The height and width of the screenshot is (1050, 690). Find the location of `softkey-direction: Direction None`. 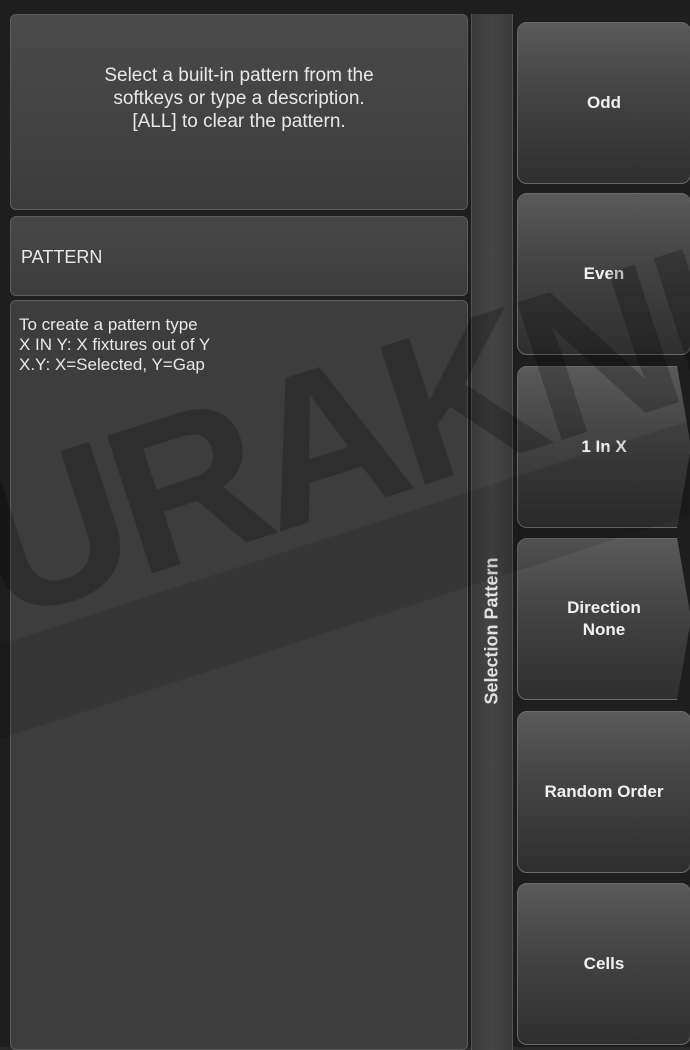

softkey-direction: Direction None is located at coordinates (603, 619).